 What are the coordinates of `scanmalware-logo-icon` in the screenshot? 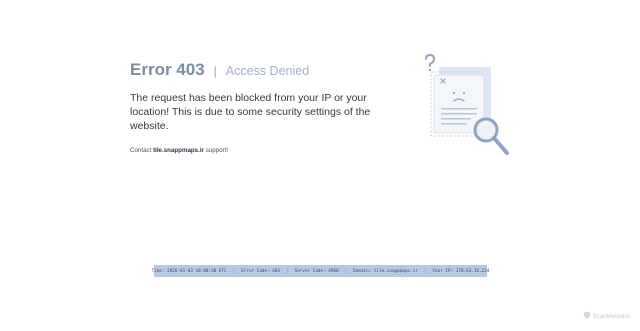 It's located at (587, 316).